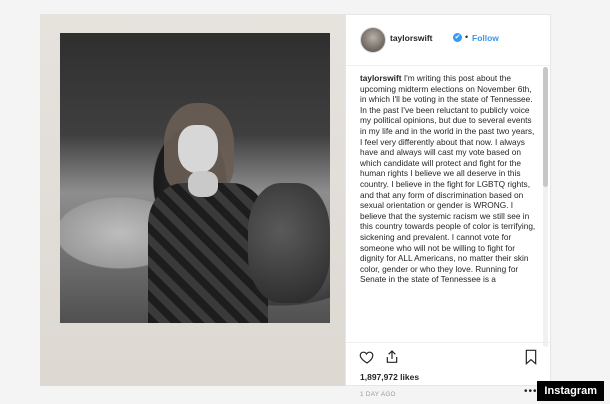 The image size is (610, 404). What do you see at coordinates (545, 127) in the screenshot?
I see `caption-scroll-thumb` at bounding box center [545, 127].